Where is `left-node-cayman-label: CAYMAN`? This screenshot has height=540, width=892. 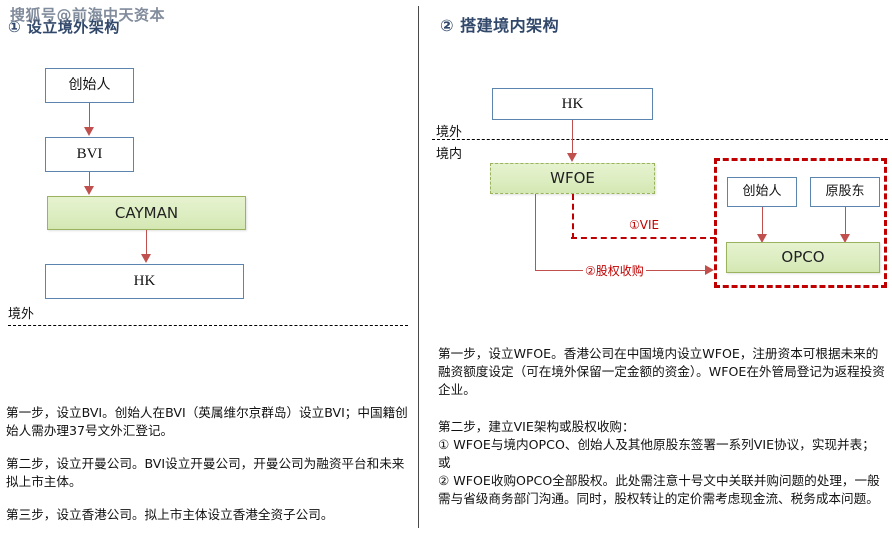 left-node-cayman-label: CAYMAN is located at coordinates (146, 212).